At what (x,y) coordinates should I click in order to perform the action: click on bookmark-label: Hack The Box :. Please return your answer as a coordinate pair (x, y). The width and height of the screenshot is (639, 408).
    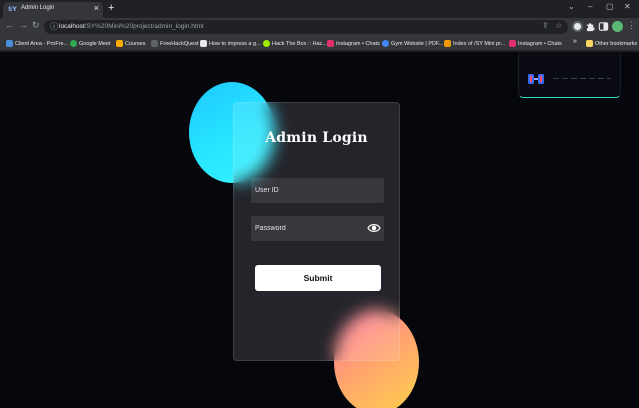
    Looking at the image, I should click on (299, 43).